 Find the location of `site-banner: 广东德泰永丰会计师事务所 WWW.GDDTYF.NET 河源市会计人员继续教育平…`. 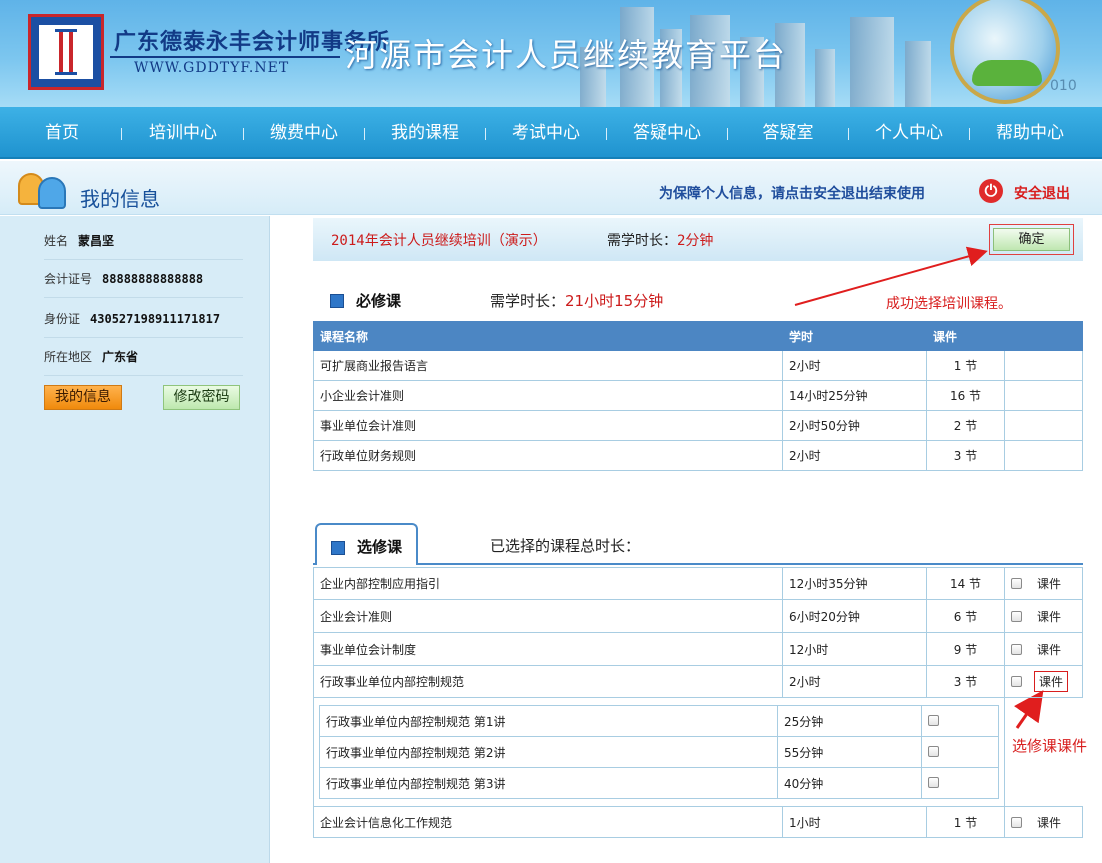

site-banner: 广东德泰永丰会计师事务所 WWW.GDDTYF.NET 河源市会计人员继续教育平… is located at coordinates (551, 53).